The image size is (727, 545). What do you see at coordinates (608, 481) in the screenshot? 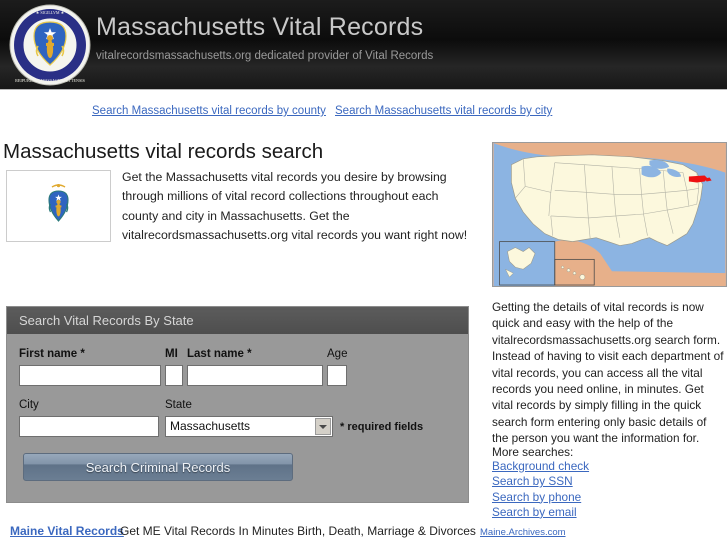
I see `link-search-by-ssn: Search by SSN` at bounding box center [608, 481].